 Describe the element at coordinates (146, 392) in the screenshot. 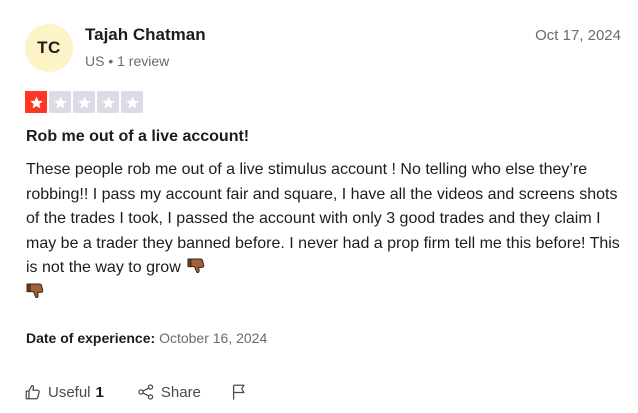

I see `share-icon` at that location.